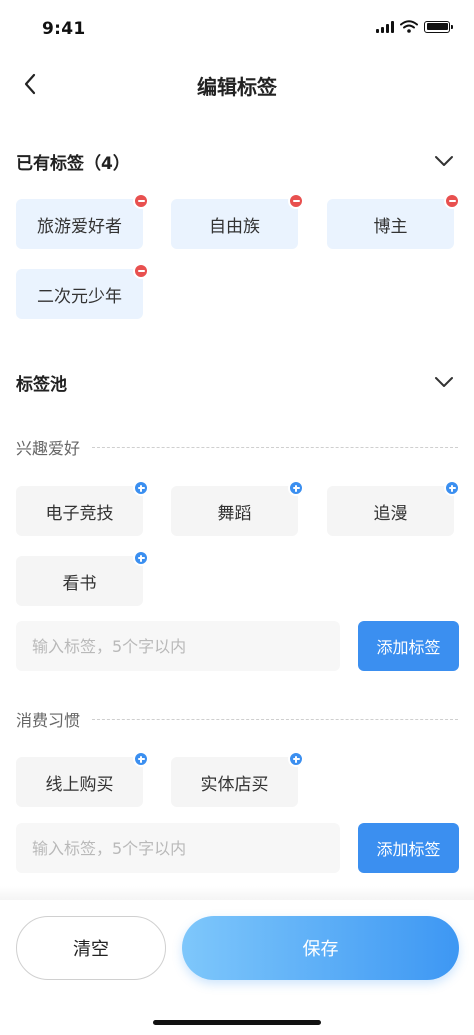 This screenshot has width=474, height=1035. Describe the element at coordinates (79, 784) in the screenshot. I see `tag-label: 线上购买` at that location.